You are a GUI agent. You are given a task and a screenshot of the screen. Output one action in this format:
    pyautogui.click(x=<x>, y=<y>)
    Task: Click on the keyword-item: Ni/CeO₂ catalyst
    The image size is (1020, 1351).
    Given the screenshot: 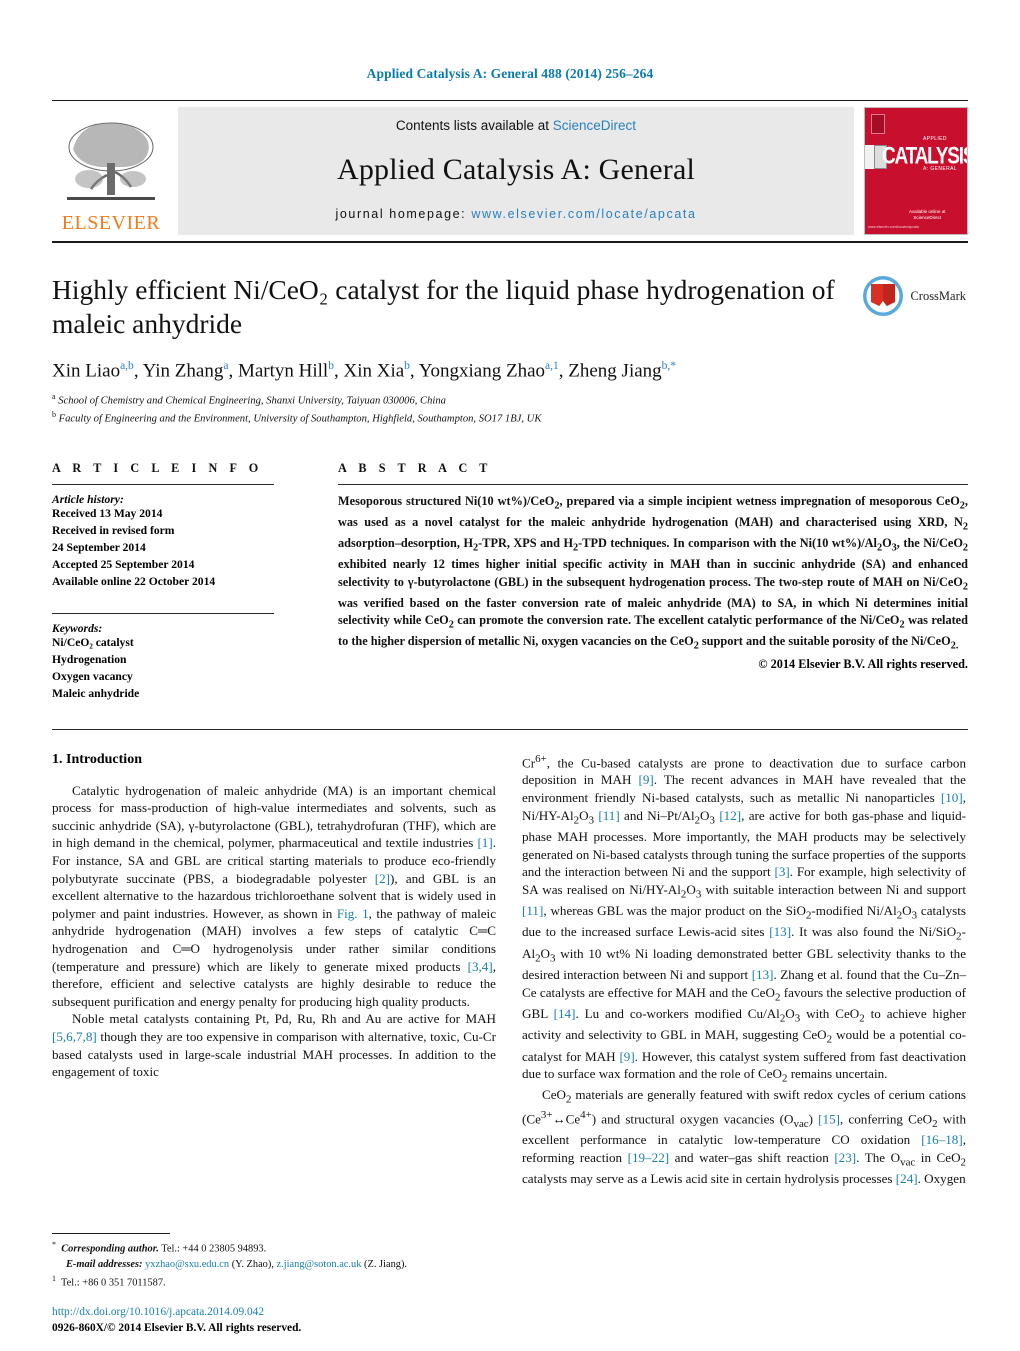 What is the action you would take?
    pyautogui.click(x=93, y=642)
    